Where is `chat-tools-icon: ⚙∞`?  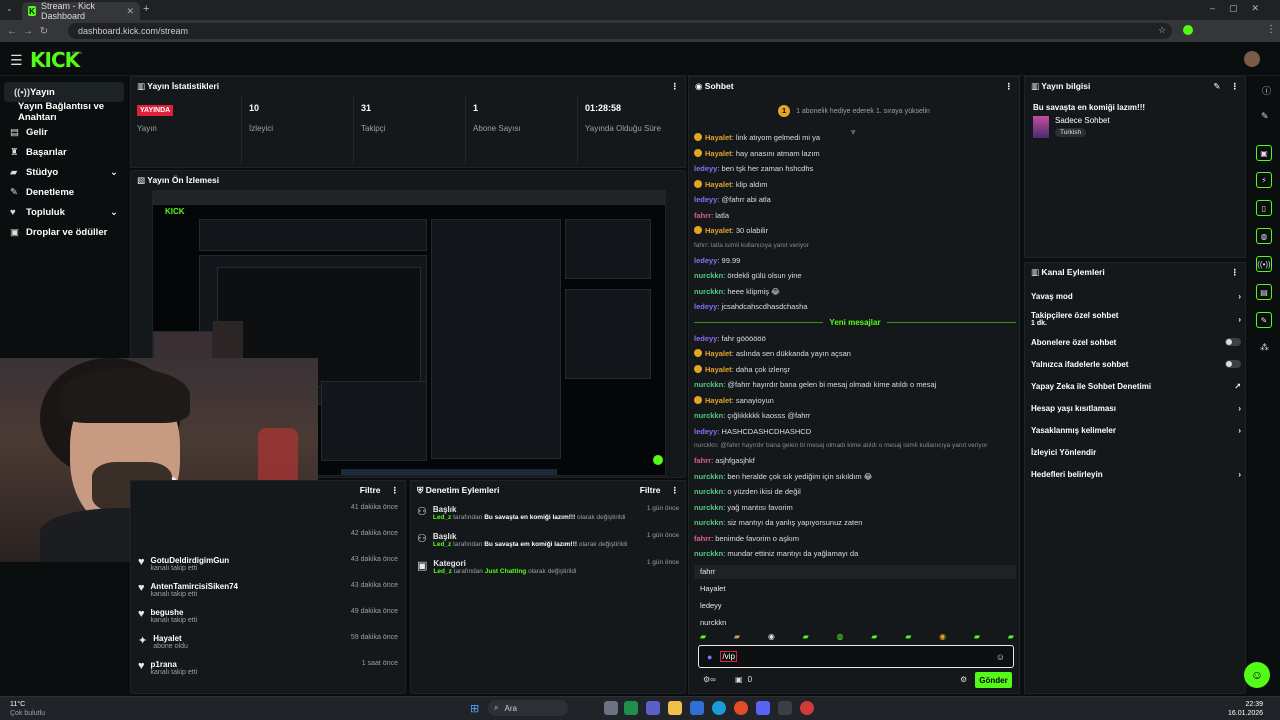
chat-tools-icon: ⚙∞ is located at coordinates (709, 679).